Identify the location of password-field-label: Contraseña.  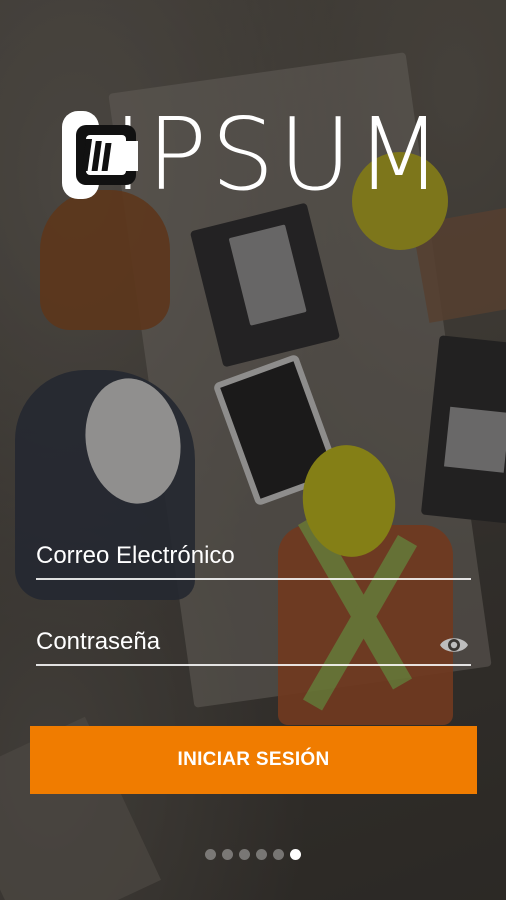
(98, 641).